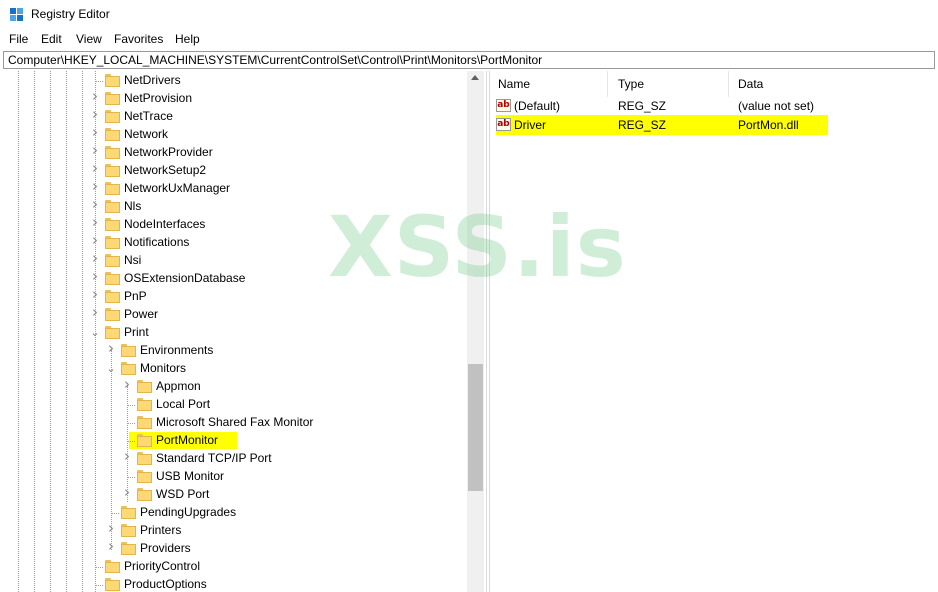  What do you see at coordinates (233, 206) in the screenshot?
I see `tree-item: › Nls` at bounding box center [233, 206].